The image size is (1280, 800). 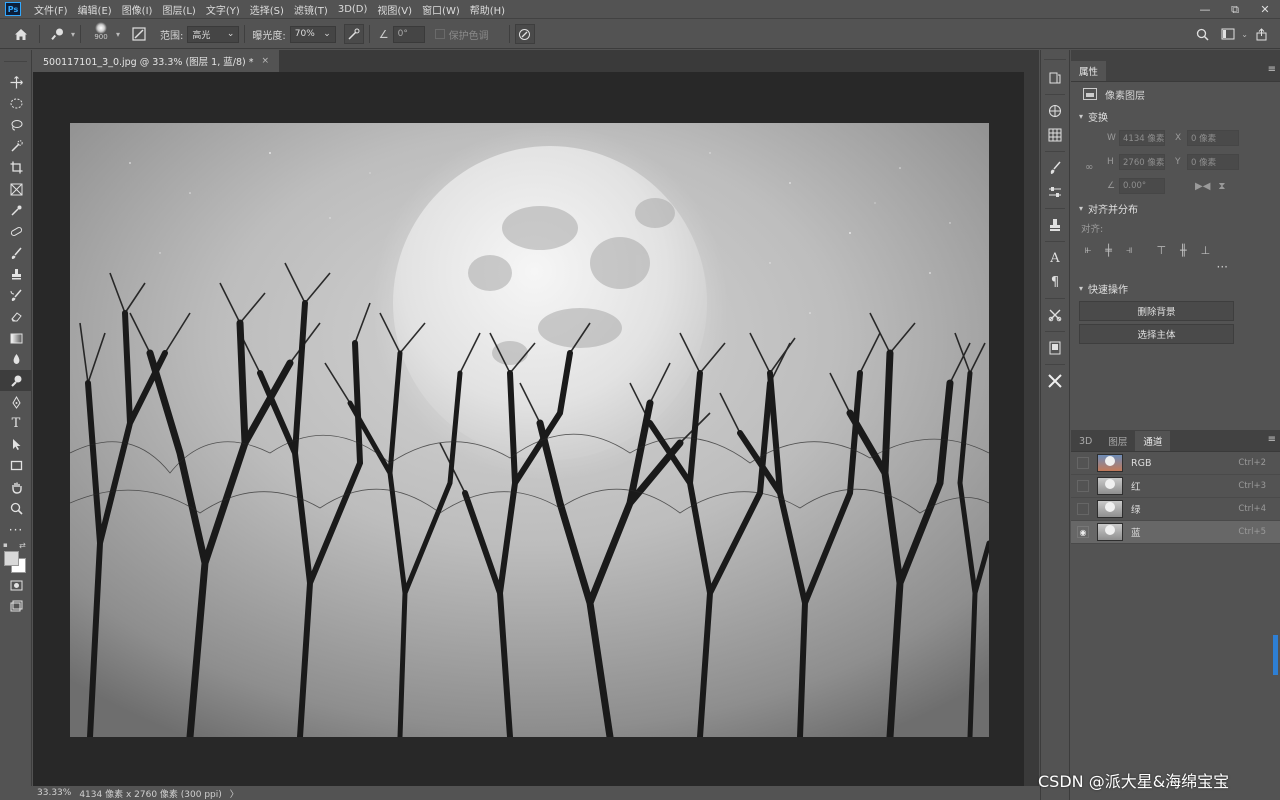 What do you see at coordinates (1055, 348) in the screenshot?
I see `libraries-panel-icon` at bounding box center [1055, 348].